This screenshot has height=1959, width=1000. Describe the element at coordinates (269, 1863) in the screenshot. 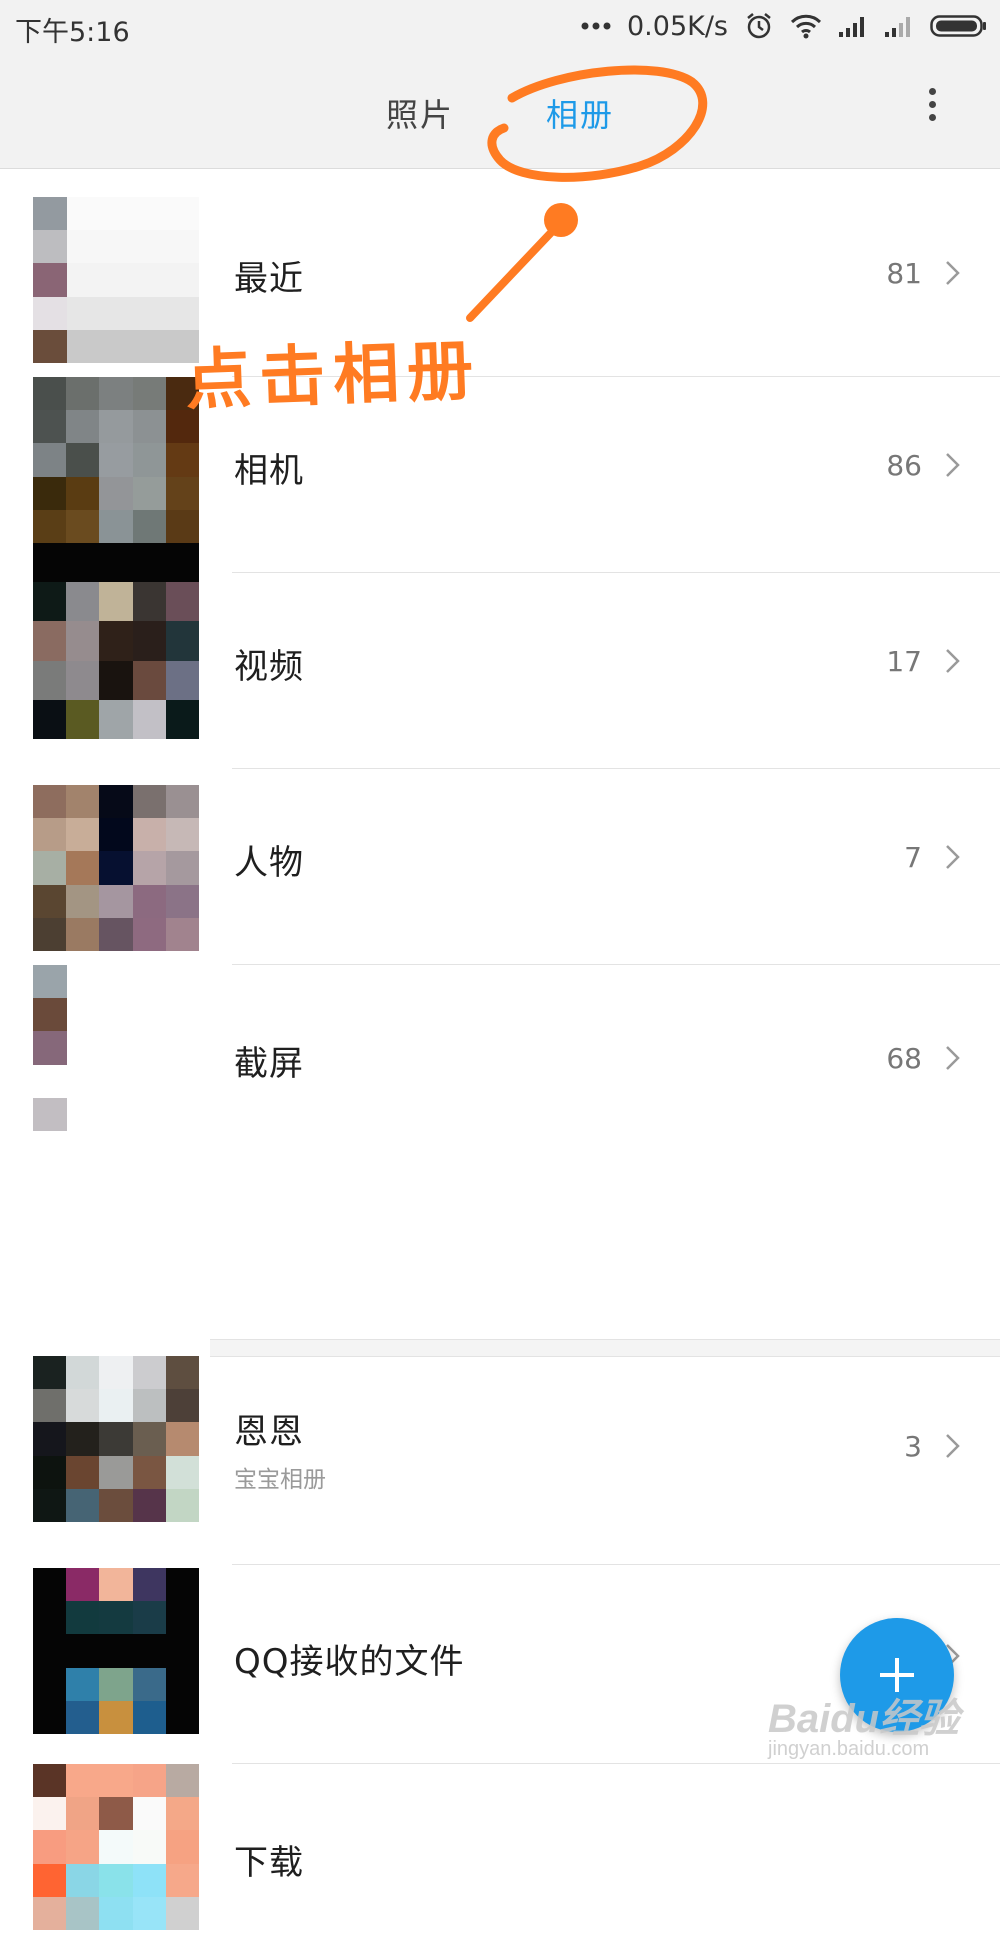

I see `album-name: 下载` at that location.